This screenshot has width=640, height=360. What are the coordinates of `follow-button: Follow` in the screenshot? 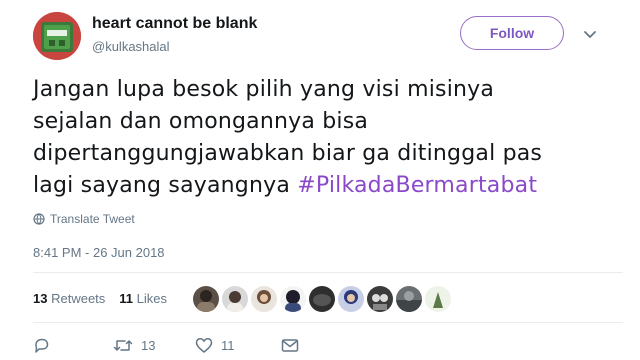 It's located at (512, 33).